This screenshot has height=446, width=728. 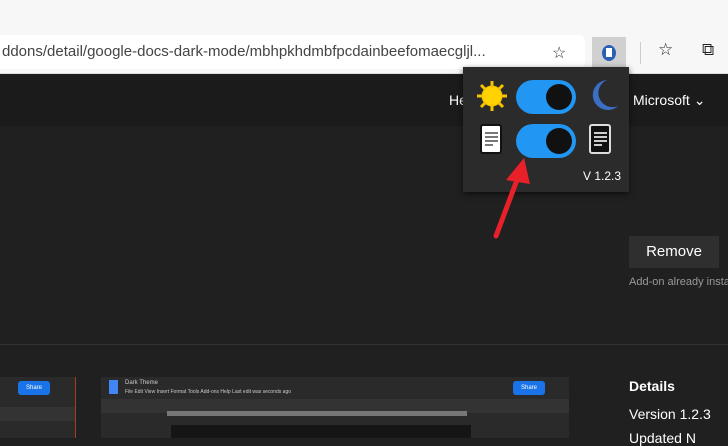 I want to click on collections-icon: ⧉, so click(x=708, y=50).